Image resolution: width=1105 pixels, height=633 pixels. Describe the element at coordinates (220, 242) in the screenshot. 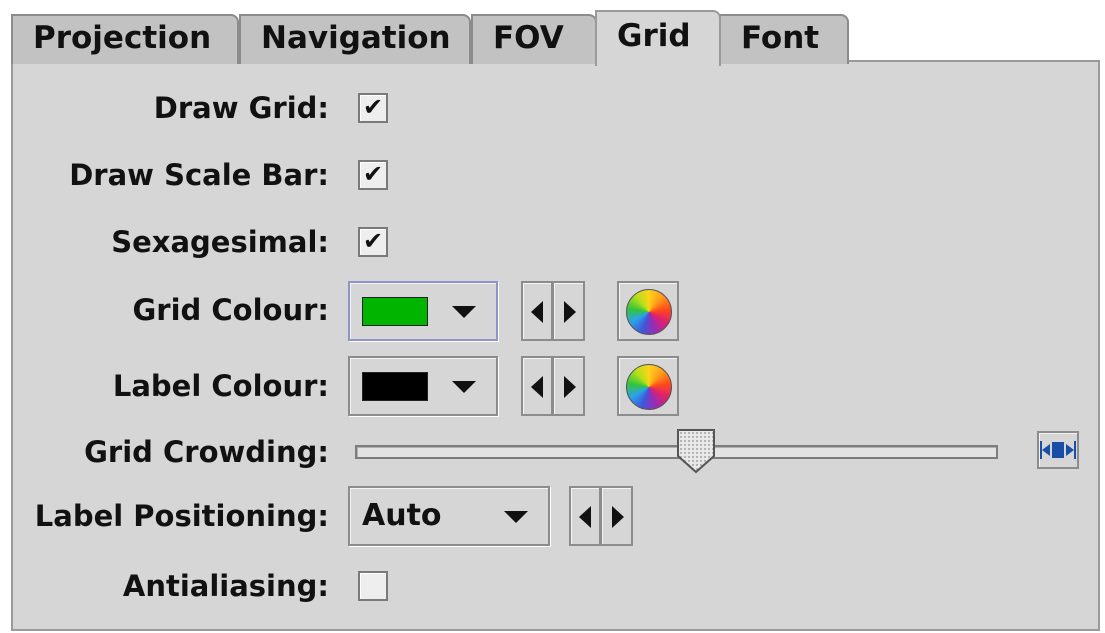

I see `sexagesimal-label: Sexagesimal:` at that location.